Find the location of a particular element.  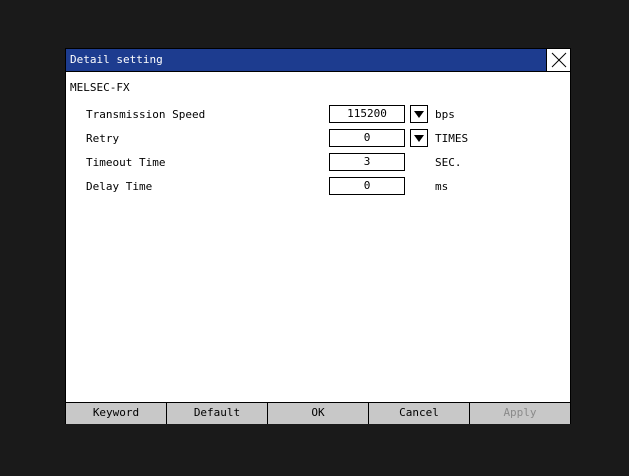

delay-time-input: 0 is located at coordinates (367, 186).